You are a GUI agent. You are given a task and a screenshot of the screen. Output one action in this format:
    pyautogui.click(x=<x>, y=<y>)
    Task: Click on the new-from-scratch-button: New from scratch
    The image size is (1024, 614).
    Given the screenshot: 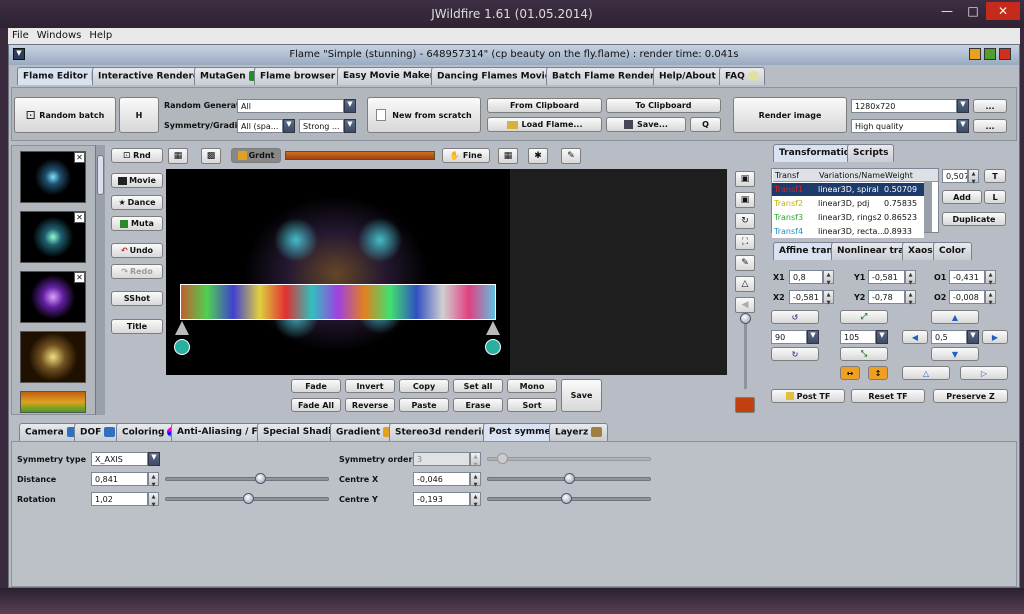 What is the action you would take?
    pyautogui.click(x=424, y=115)
    